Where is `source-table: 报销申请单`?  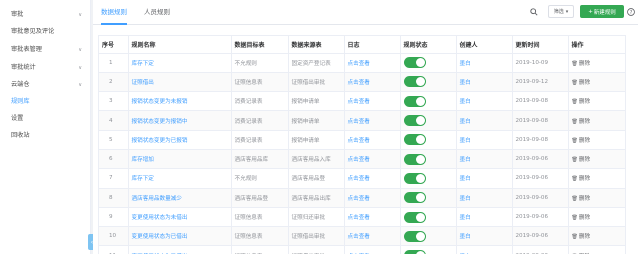
source-table: 报销申请单 is located at coordinates (316, 101).